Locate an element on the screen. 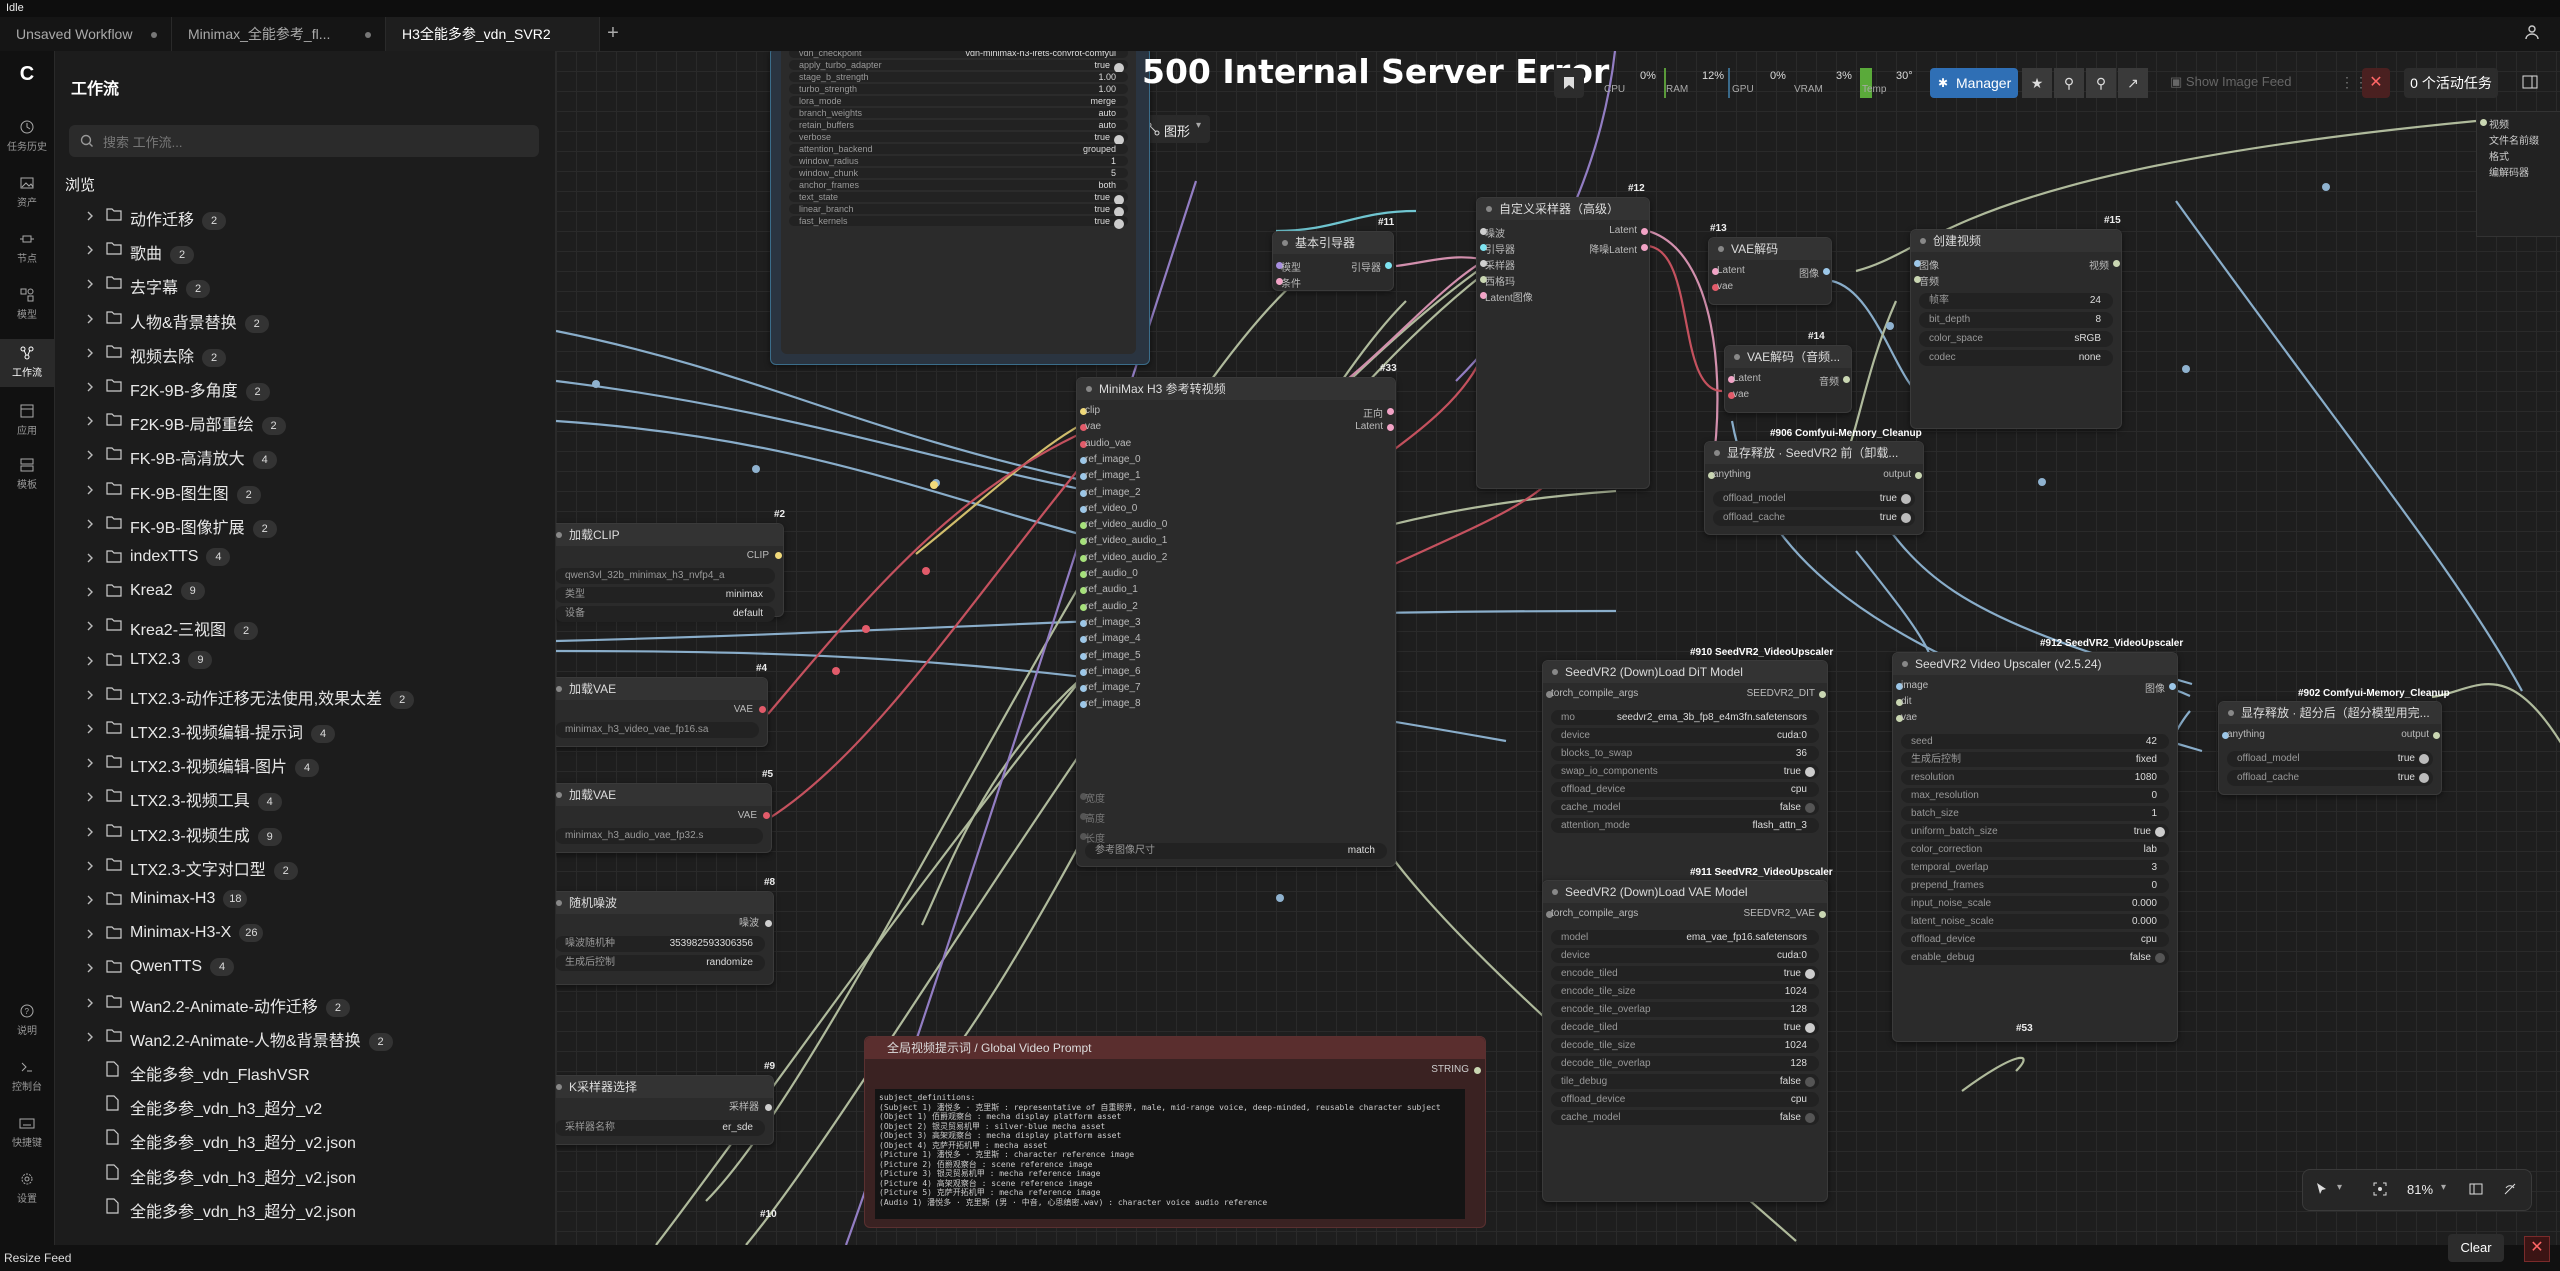 The image size is (2560, 1271). folder-item: F2K-9B-局部重绘 2 is located at coordinates (305, 420).